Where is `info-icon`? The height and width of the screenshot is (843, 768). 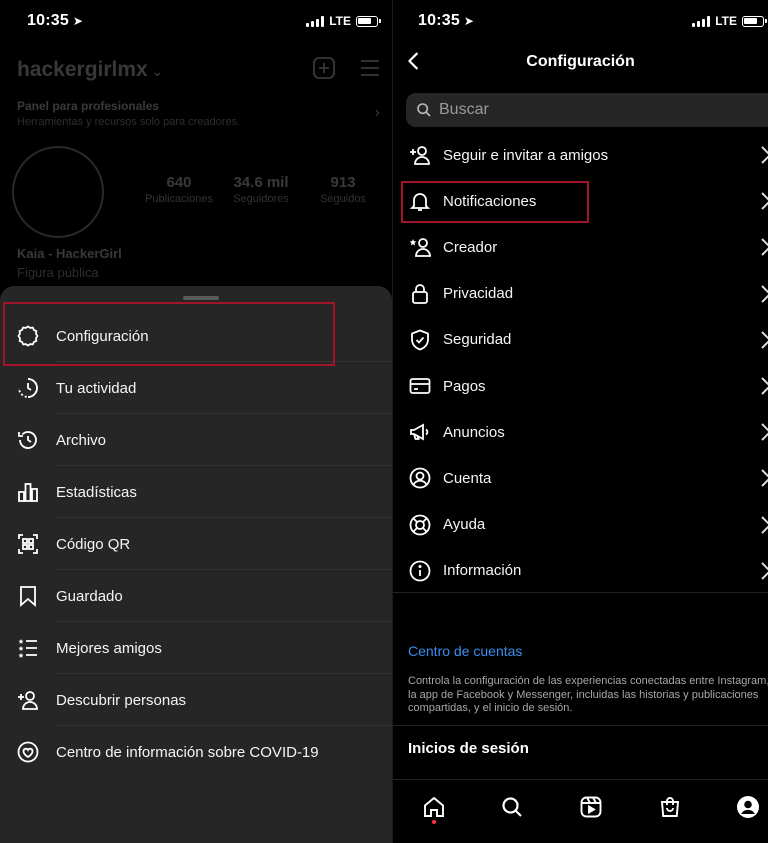 info-icon is located at coordinates (420, 571).